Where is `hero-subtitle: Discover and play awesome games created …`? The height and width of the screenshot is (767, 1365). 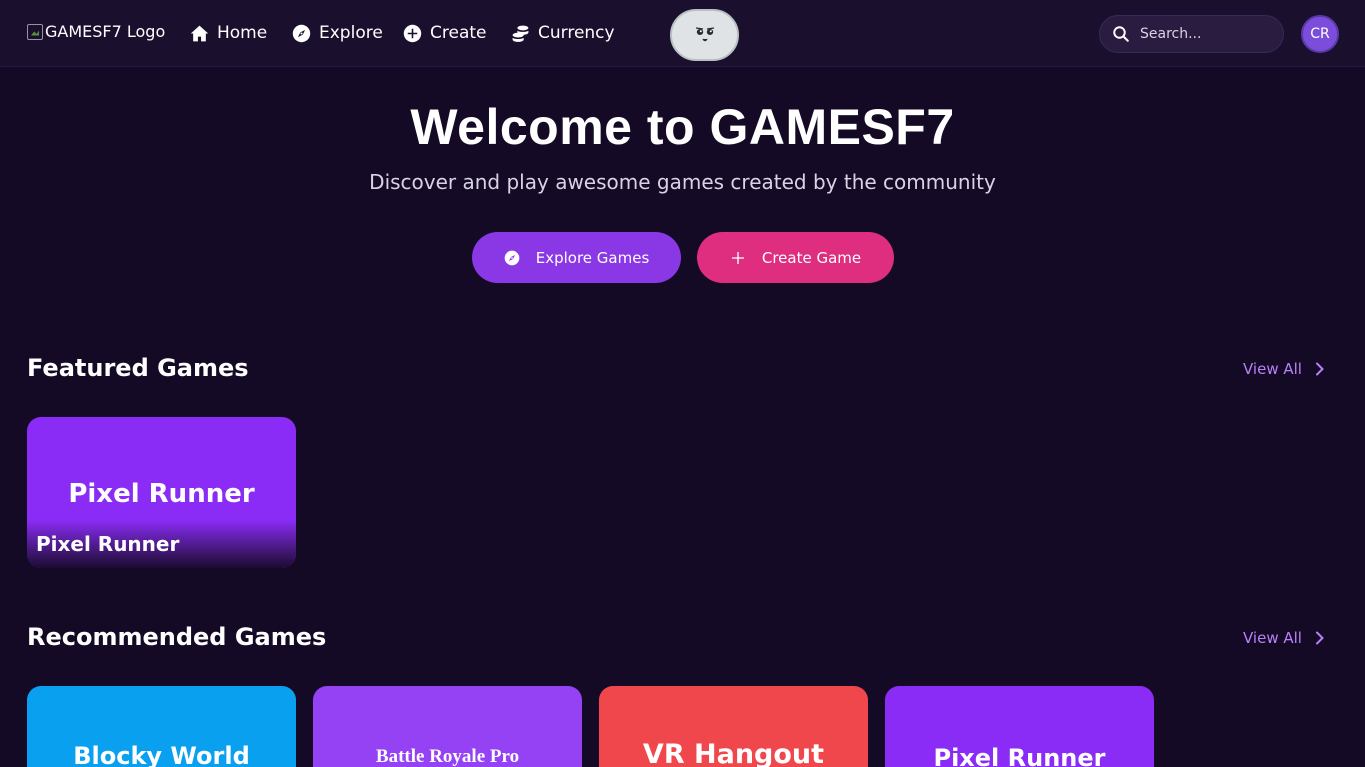
hero-subtitle: Discover and play awesome games created … is located at coordinates (682, 182).